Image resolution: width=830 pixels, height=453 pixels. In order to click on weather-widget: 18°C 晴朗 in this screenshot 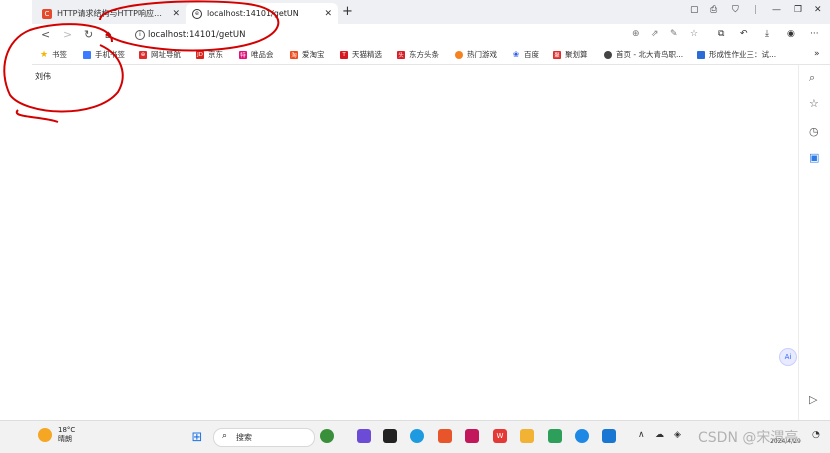, I will do `click(56, 435)`.